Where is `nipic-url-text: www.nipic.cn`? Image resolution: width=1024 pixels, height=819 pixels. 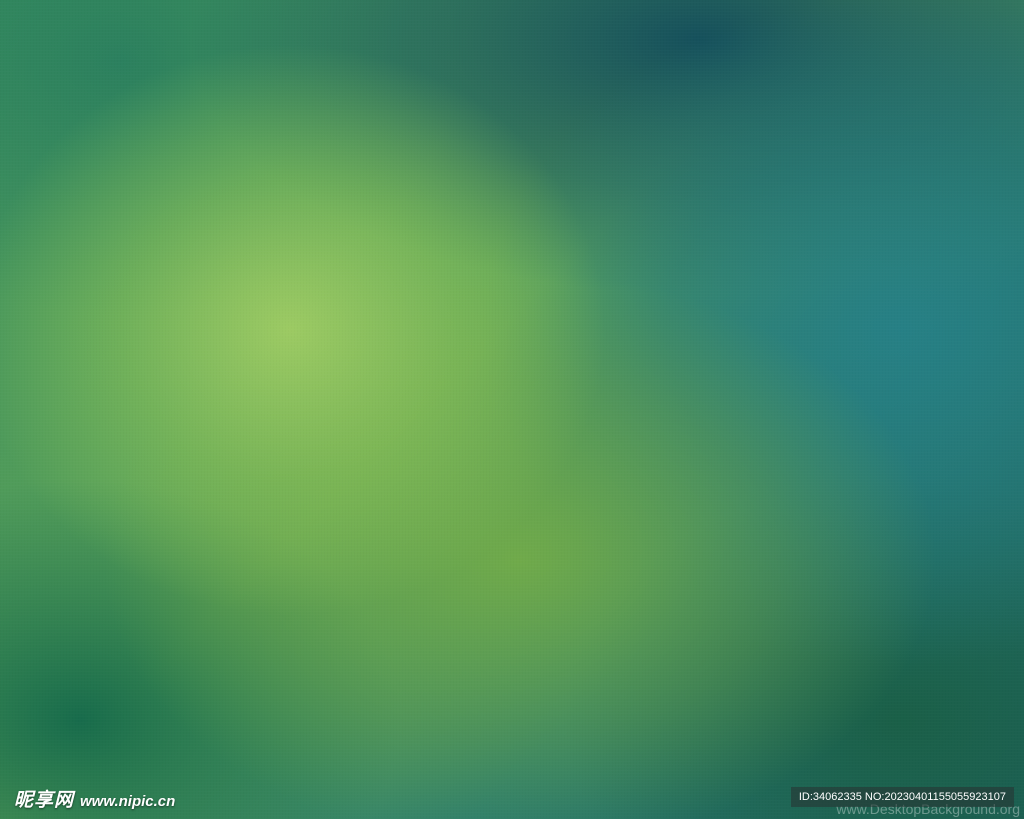
nipic-url-text: www.nipic.cn is located at coordinates (128, 801).